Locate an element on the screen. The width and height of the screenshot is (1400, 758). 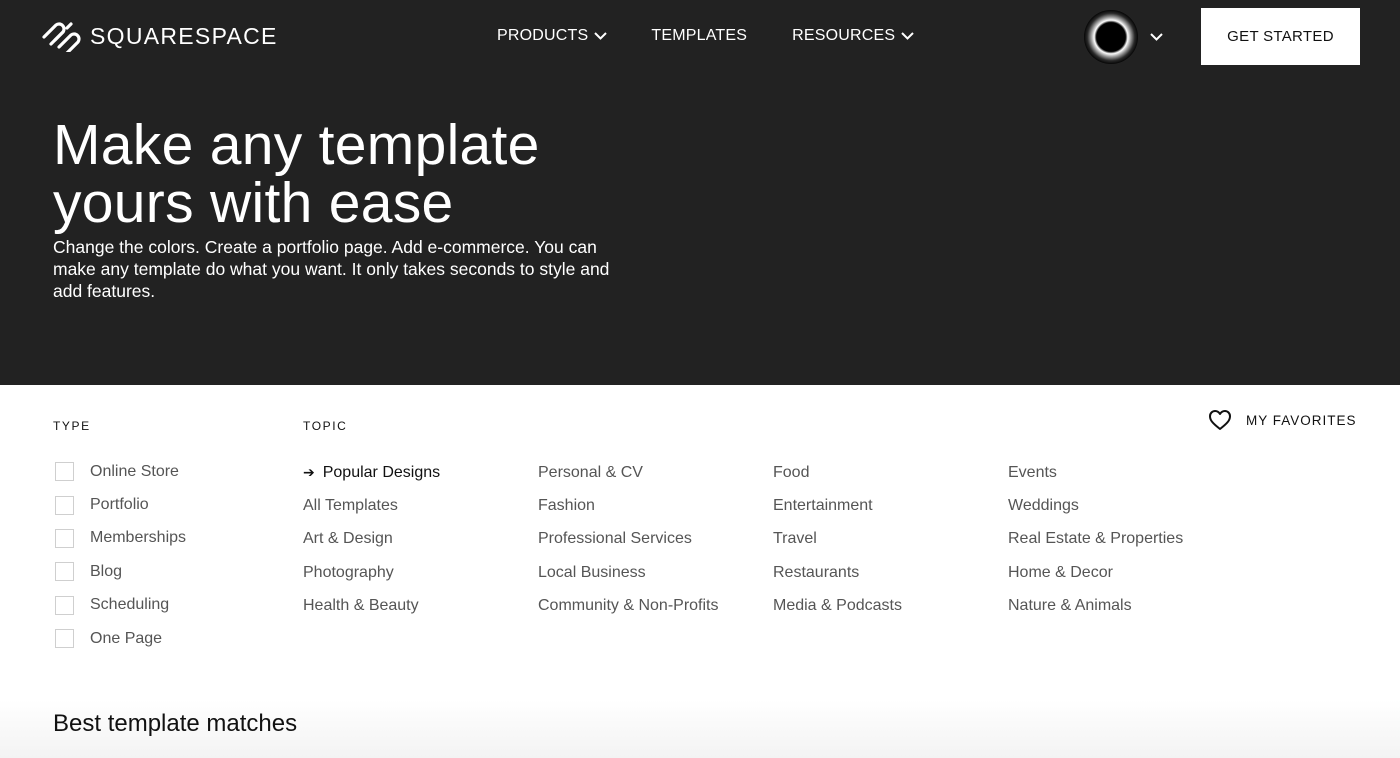
type-option-label: Scheduling is located at coordinates (130, 605).